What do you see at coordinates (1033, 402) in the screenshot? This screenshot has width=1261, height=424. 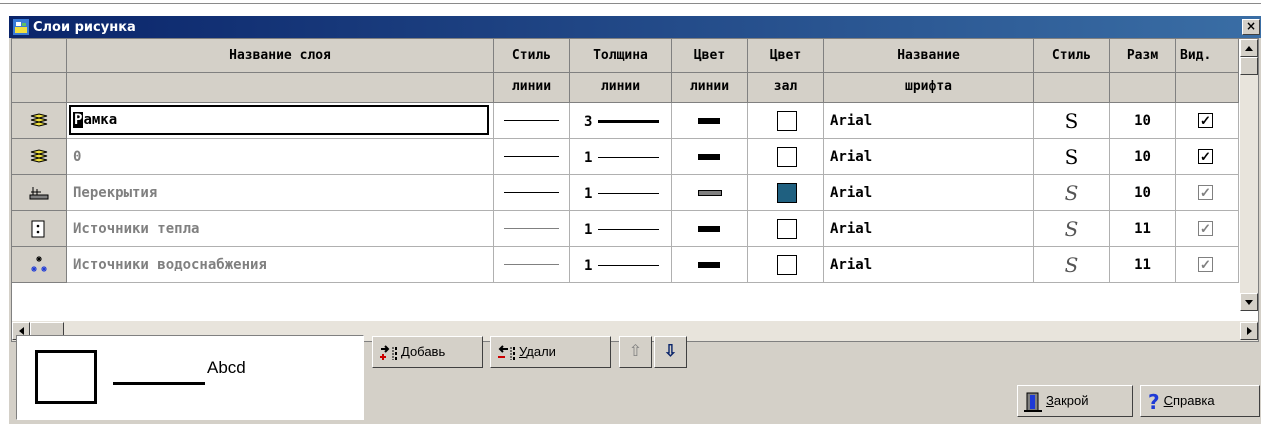 I see `door-exit-icon` at bounding box center [1033, 402].